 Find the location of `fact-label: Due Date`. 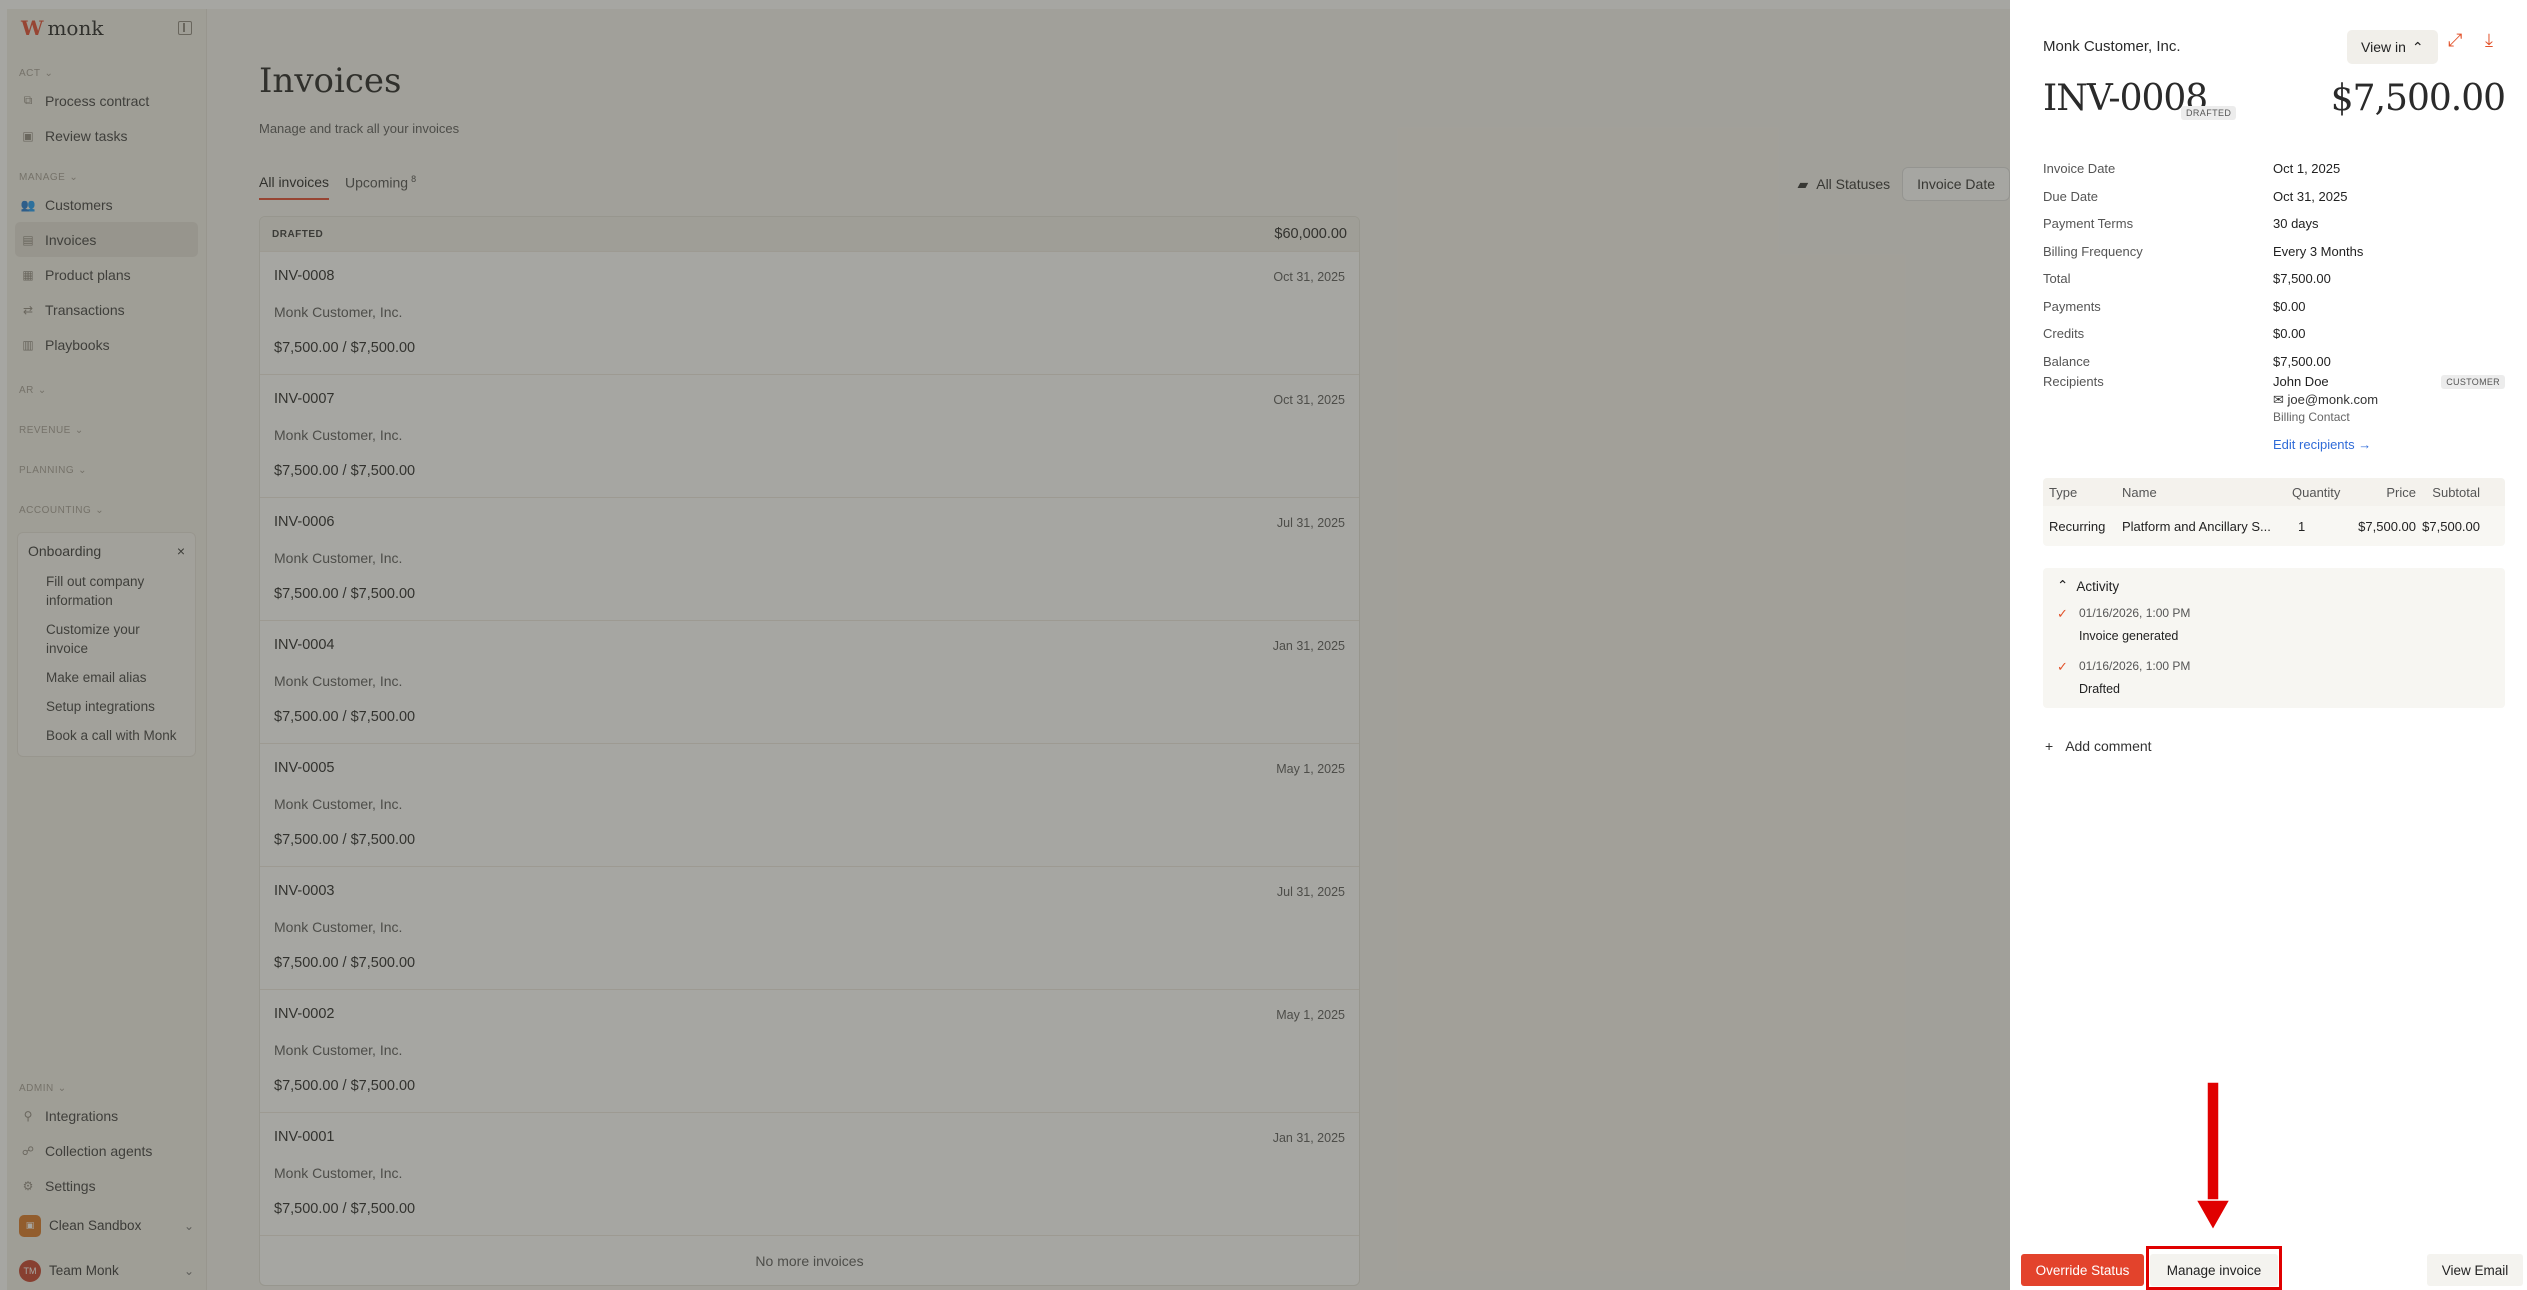

fact-label: Due Date is located at coordinates (2070, 196).